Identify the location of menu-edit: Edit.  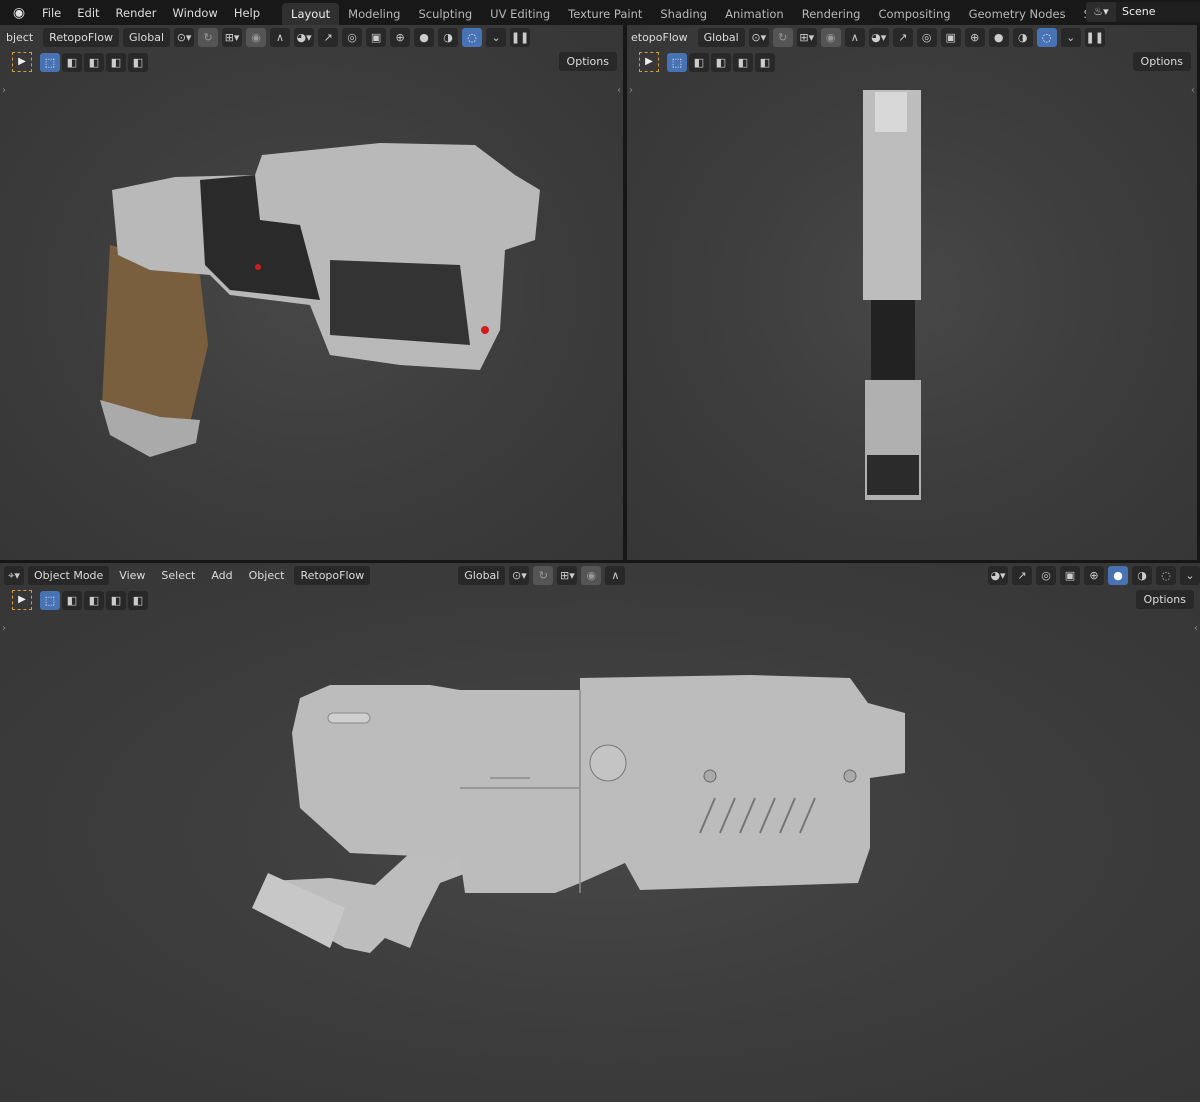
(88, 13).